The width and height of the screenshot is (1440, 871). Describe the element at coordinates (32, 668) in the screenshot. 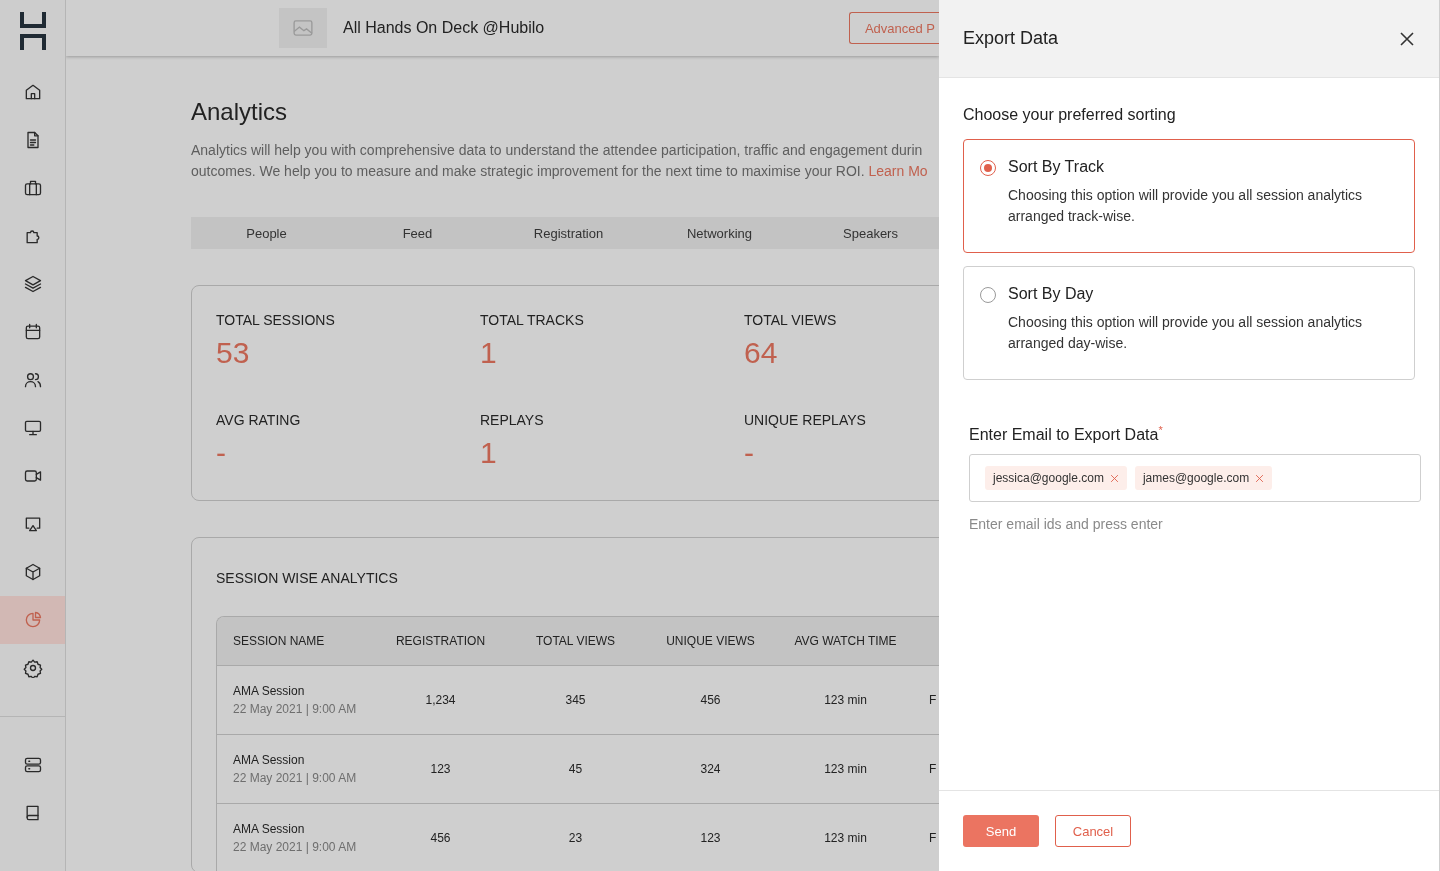

I see `settings-icon` at that location.